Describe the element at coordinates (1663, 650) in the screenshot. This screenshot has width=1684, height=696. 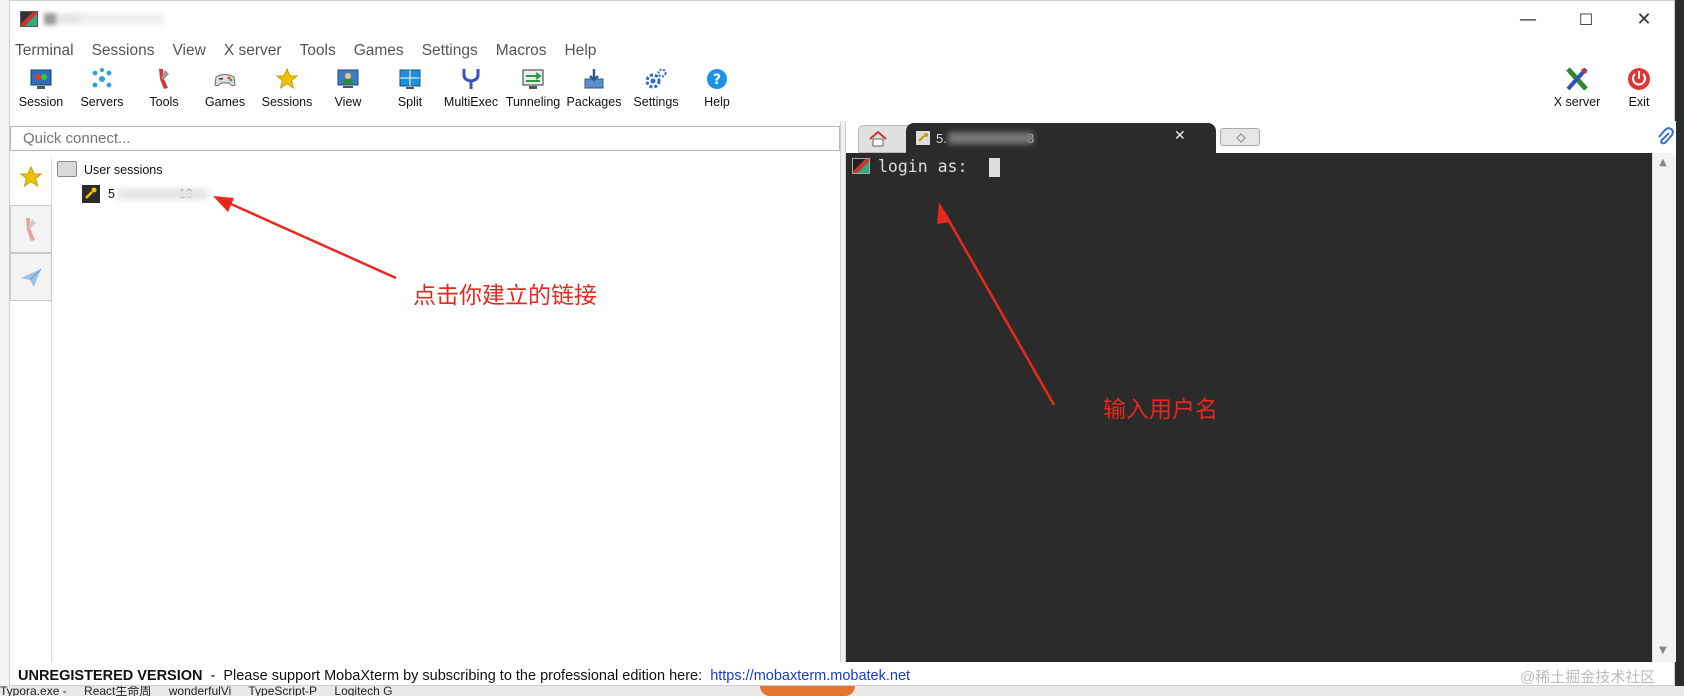
I see `scroll-down-icon: ▼` at that location.